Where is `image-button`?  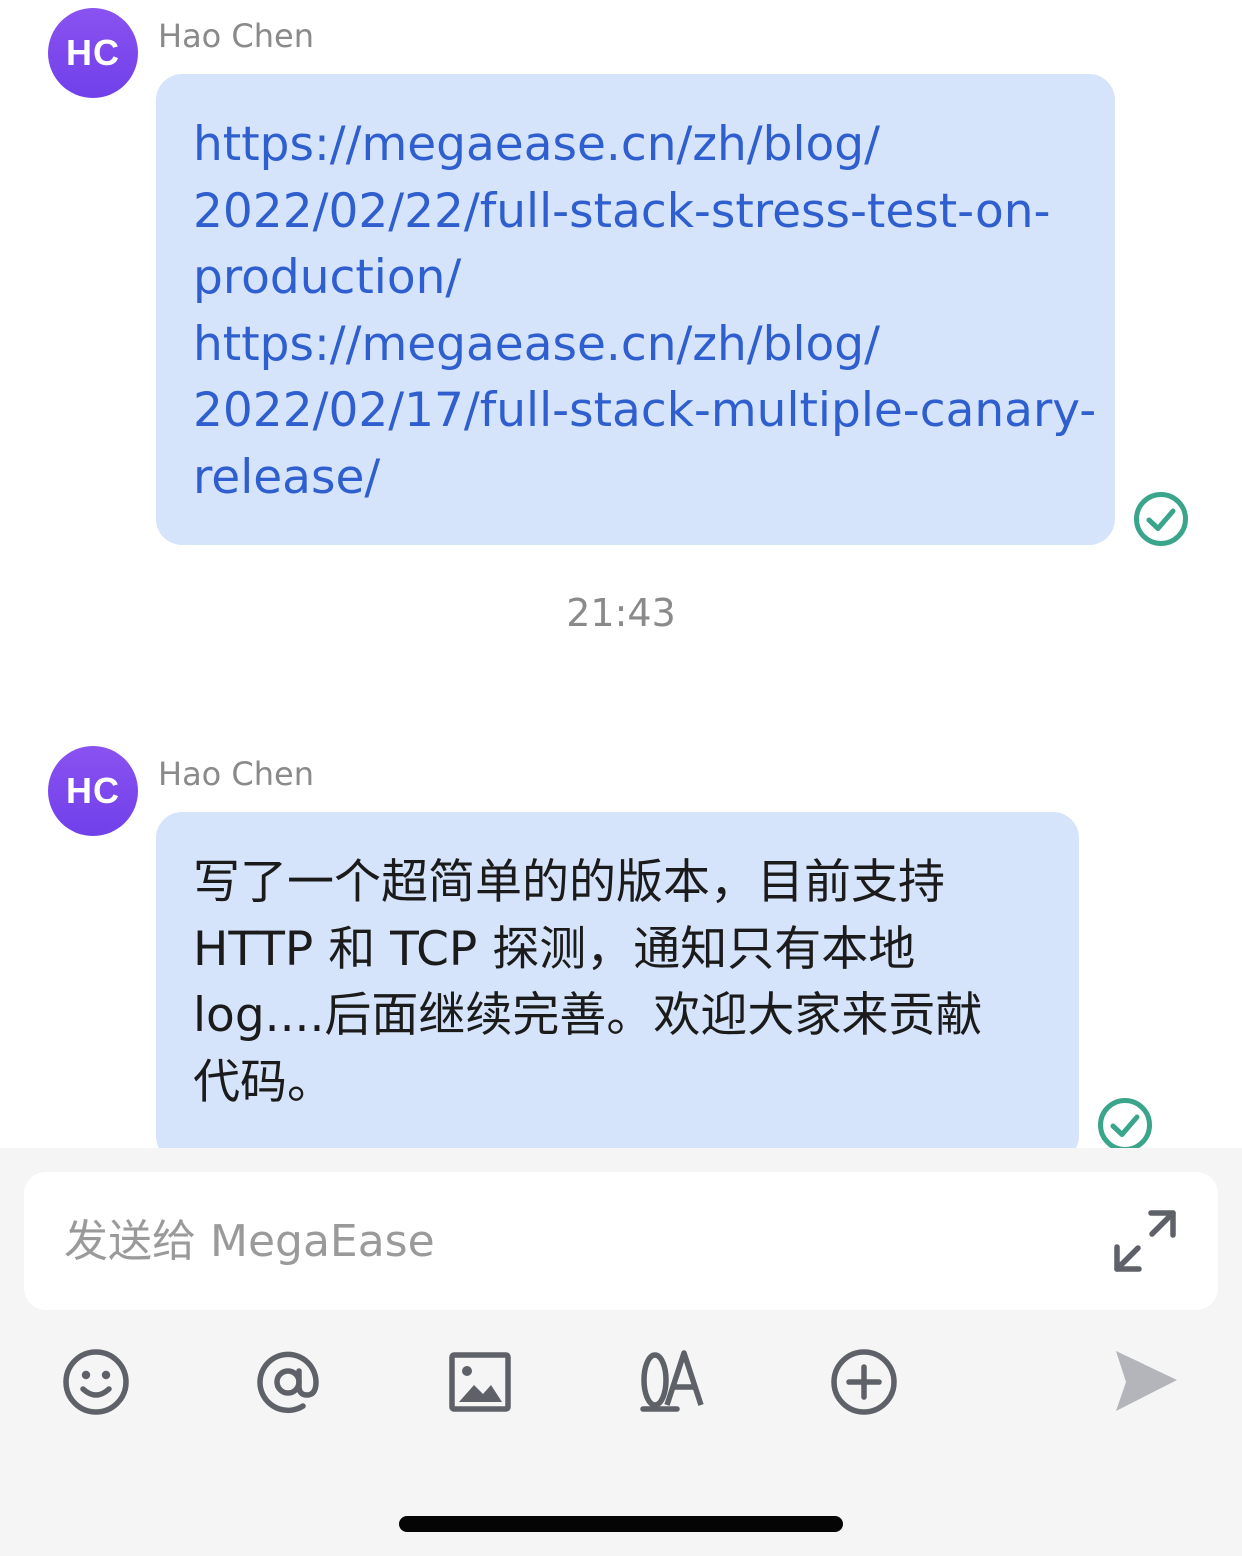 image-button is located at coordinates (480, 1382).